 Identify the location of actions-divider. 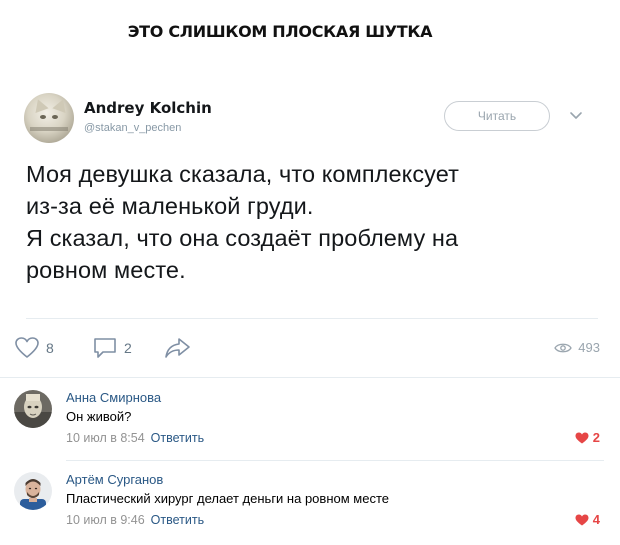
(310, 377).